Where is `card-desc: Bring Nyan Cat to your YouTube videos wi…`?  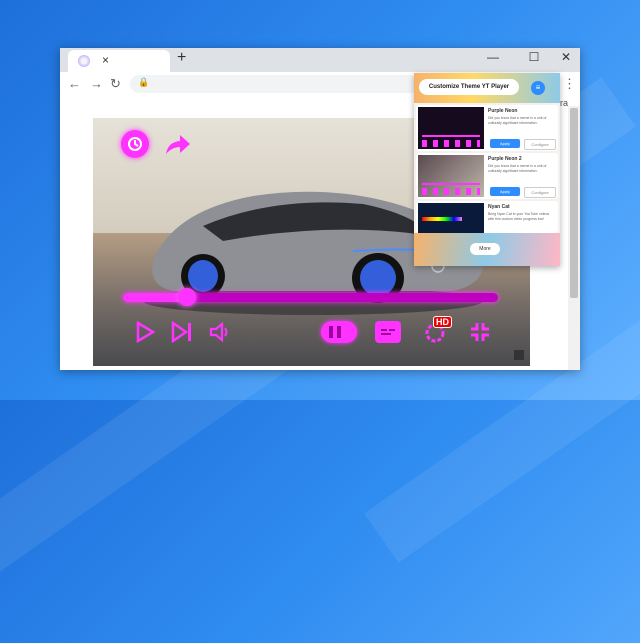
card-desc: Bring Nyan Cat to your YouTube videos wi… is located at coordinates (519, 216).